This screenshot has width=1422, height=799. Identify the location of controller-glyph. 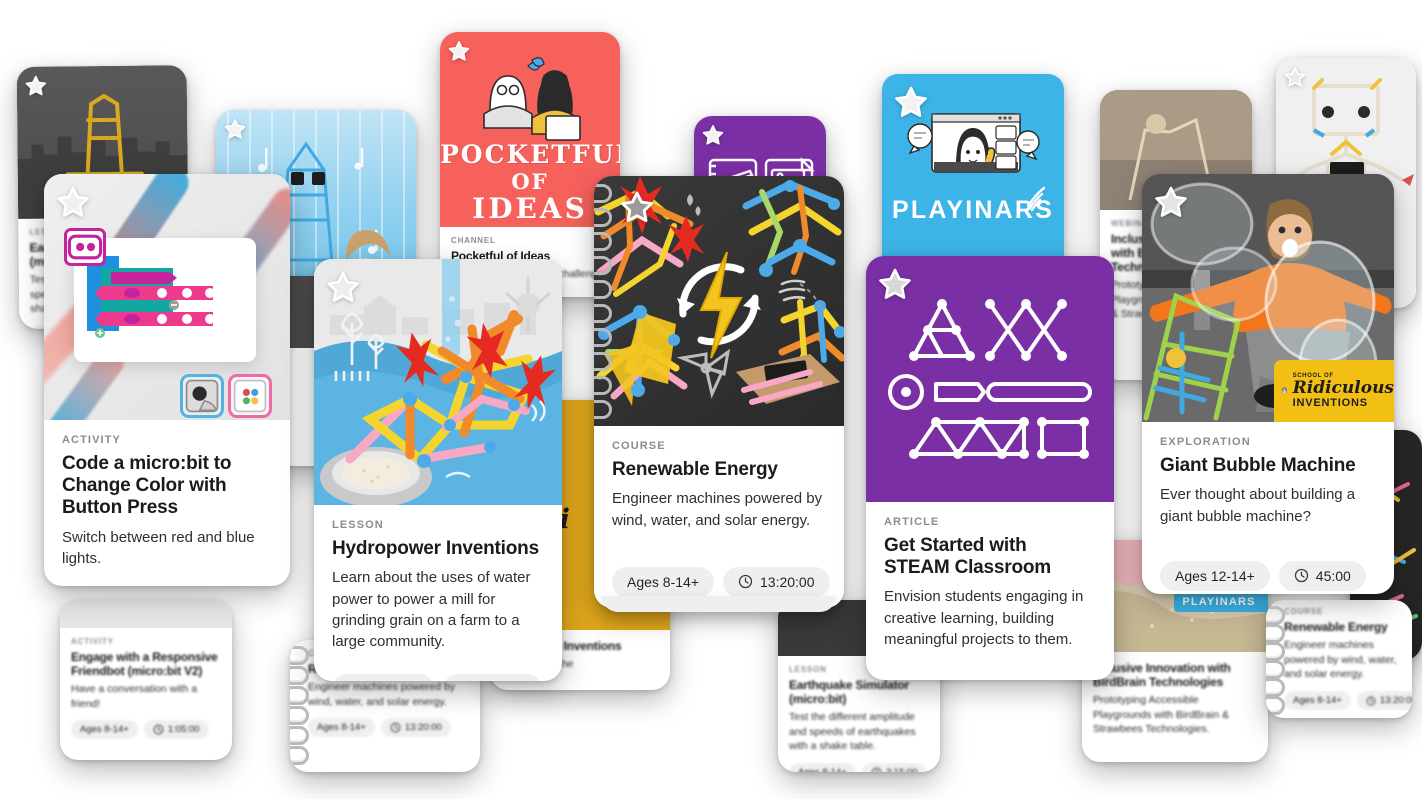
(202, 396).